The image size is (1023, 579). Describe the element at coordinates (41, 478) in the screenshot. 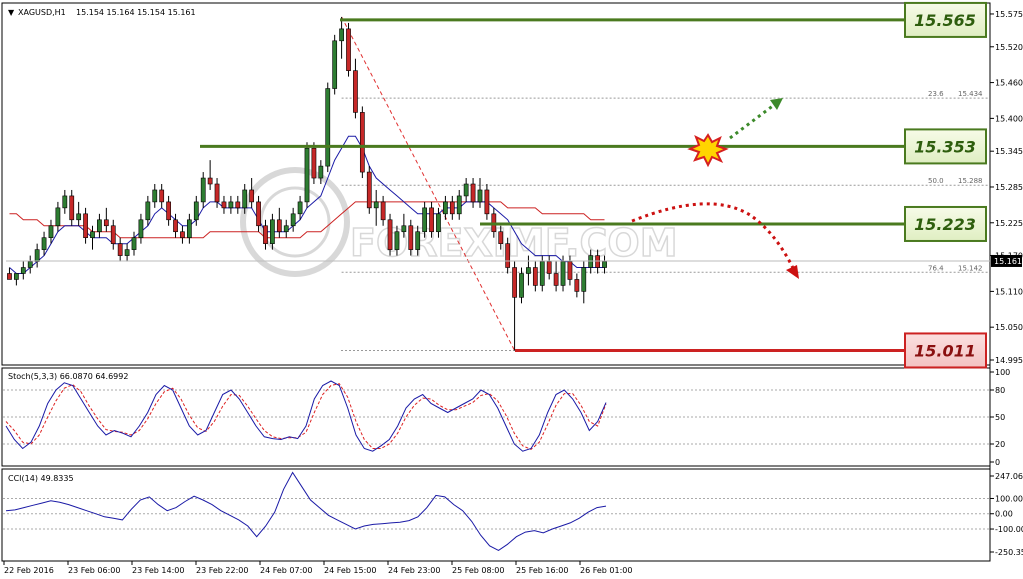

I see `cci-title: CCI(14) 49.8335` at that location.